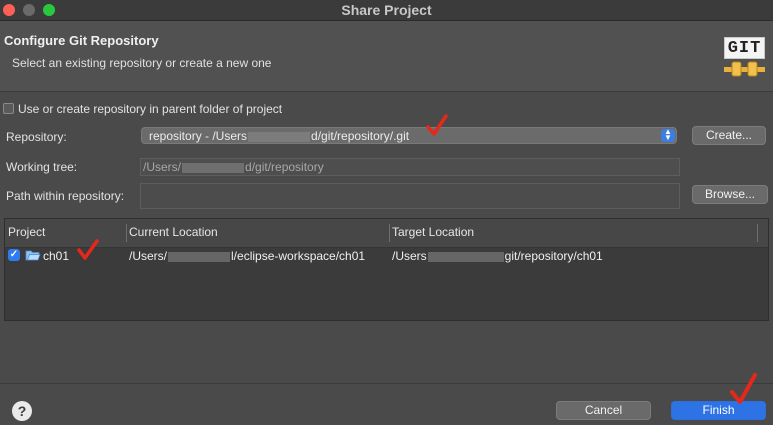 This screenshot has height=425, width=773. Describe the element at coordinates (247, 256) in the screenshot. I see `current-location: /Users/l/eclipse-workspace/ch01` at that location.